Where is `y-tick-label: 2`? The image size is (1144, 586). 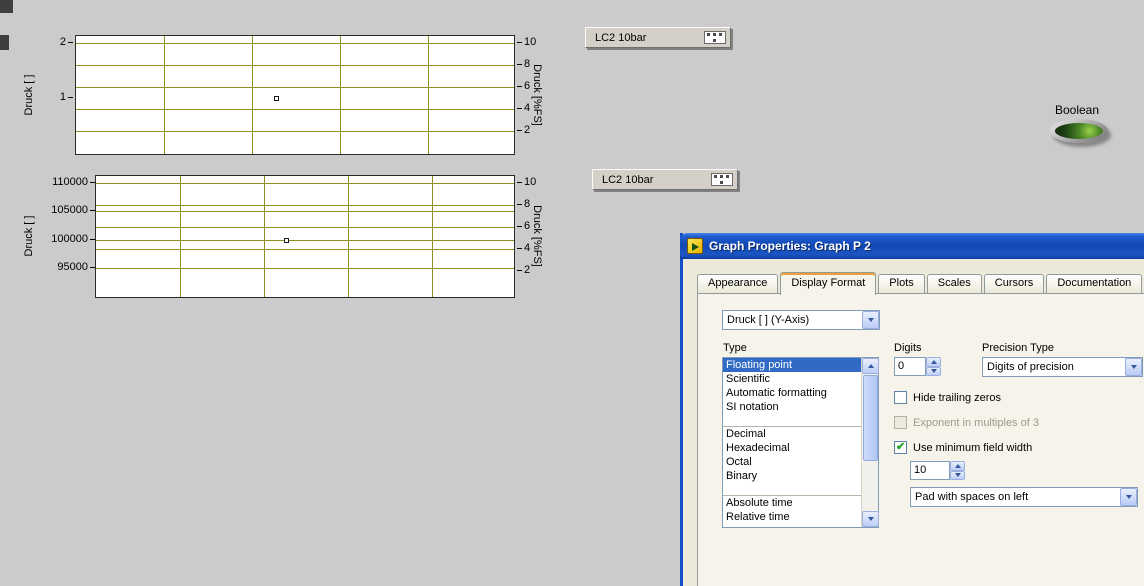 y-tick-label: 2 is located at coordinates (50, 42).